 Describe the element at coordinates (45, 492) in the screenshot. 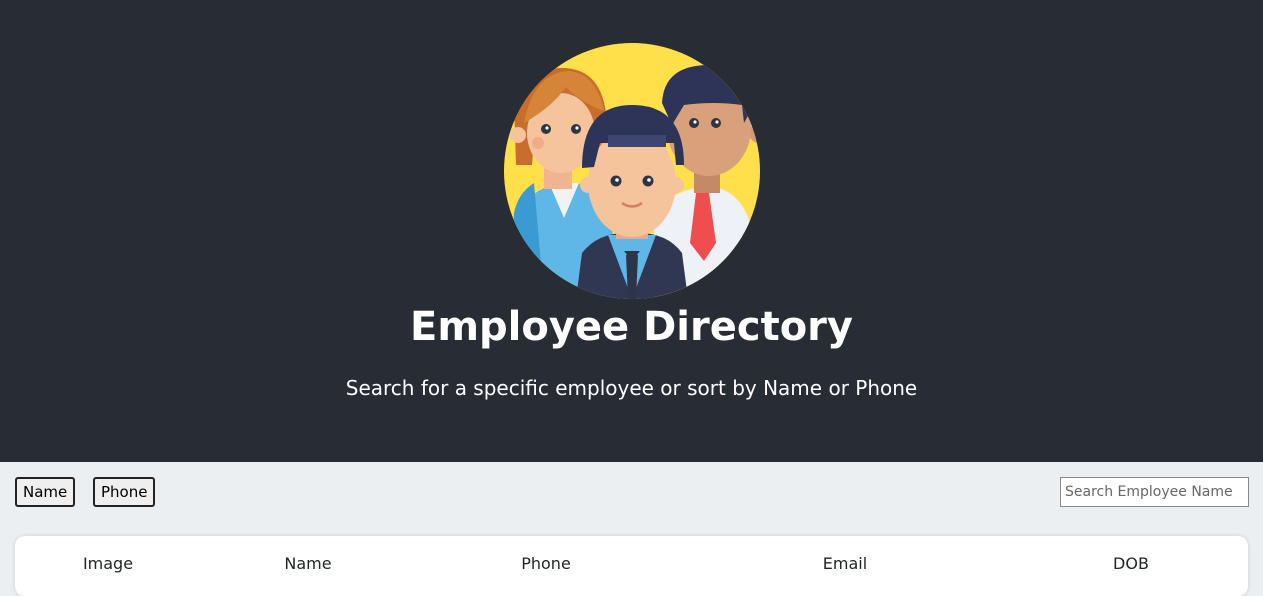

I see `sort-by-name-button: Name` at that location.